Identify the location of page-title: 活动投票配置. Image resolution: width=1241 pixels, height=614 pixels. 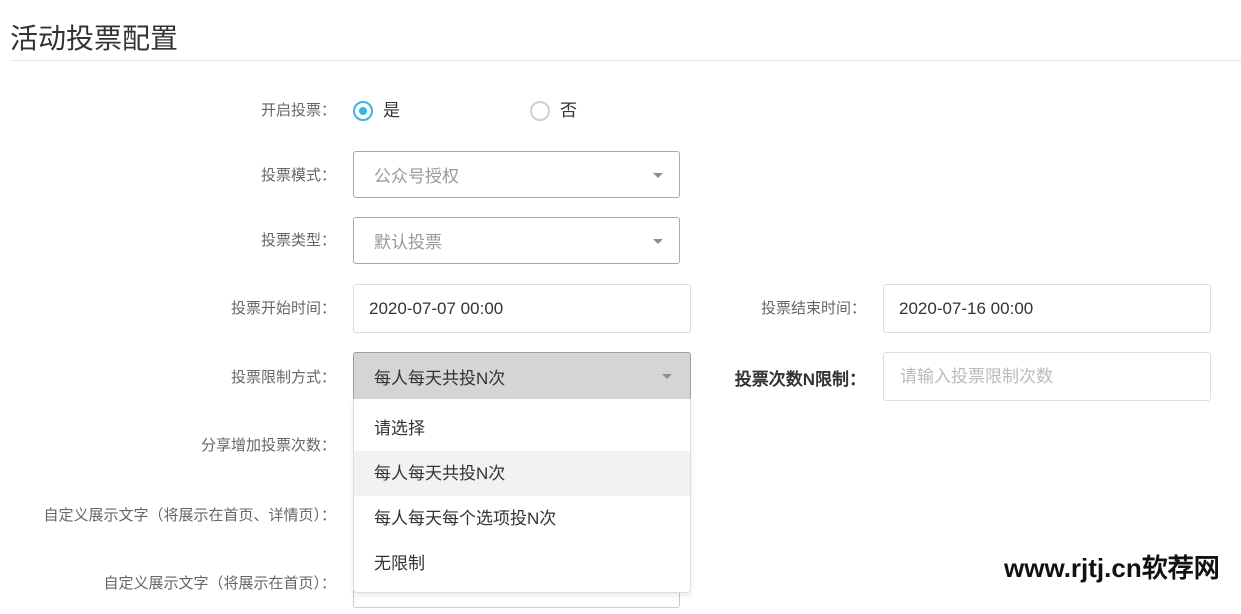
(94, 38).